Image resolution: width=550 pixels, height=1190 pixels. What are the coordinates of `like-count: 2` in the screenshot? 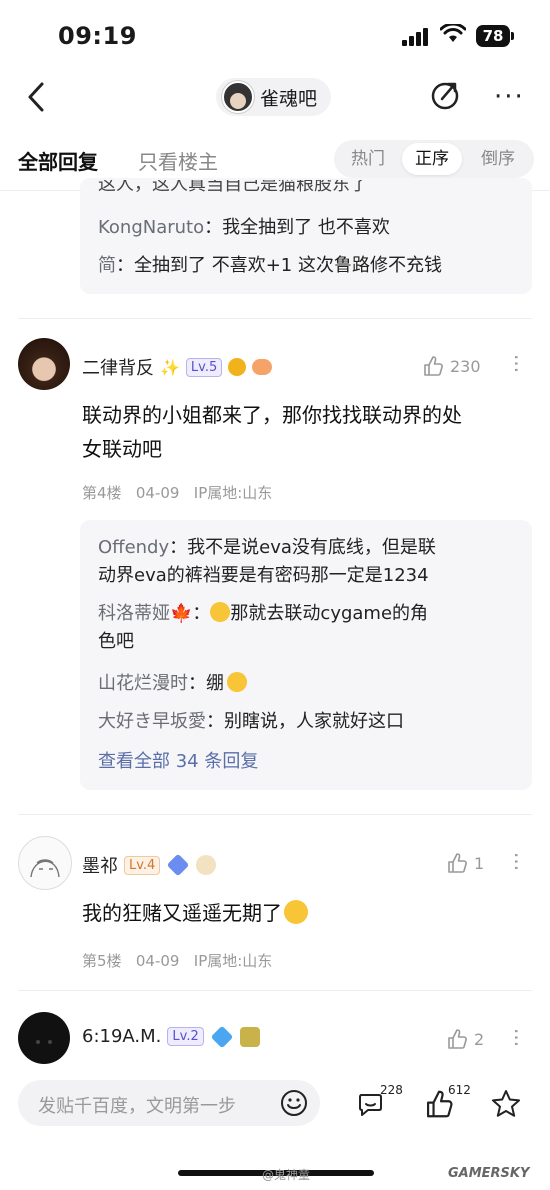 It's located at (479, 1039).